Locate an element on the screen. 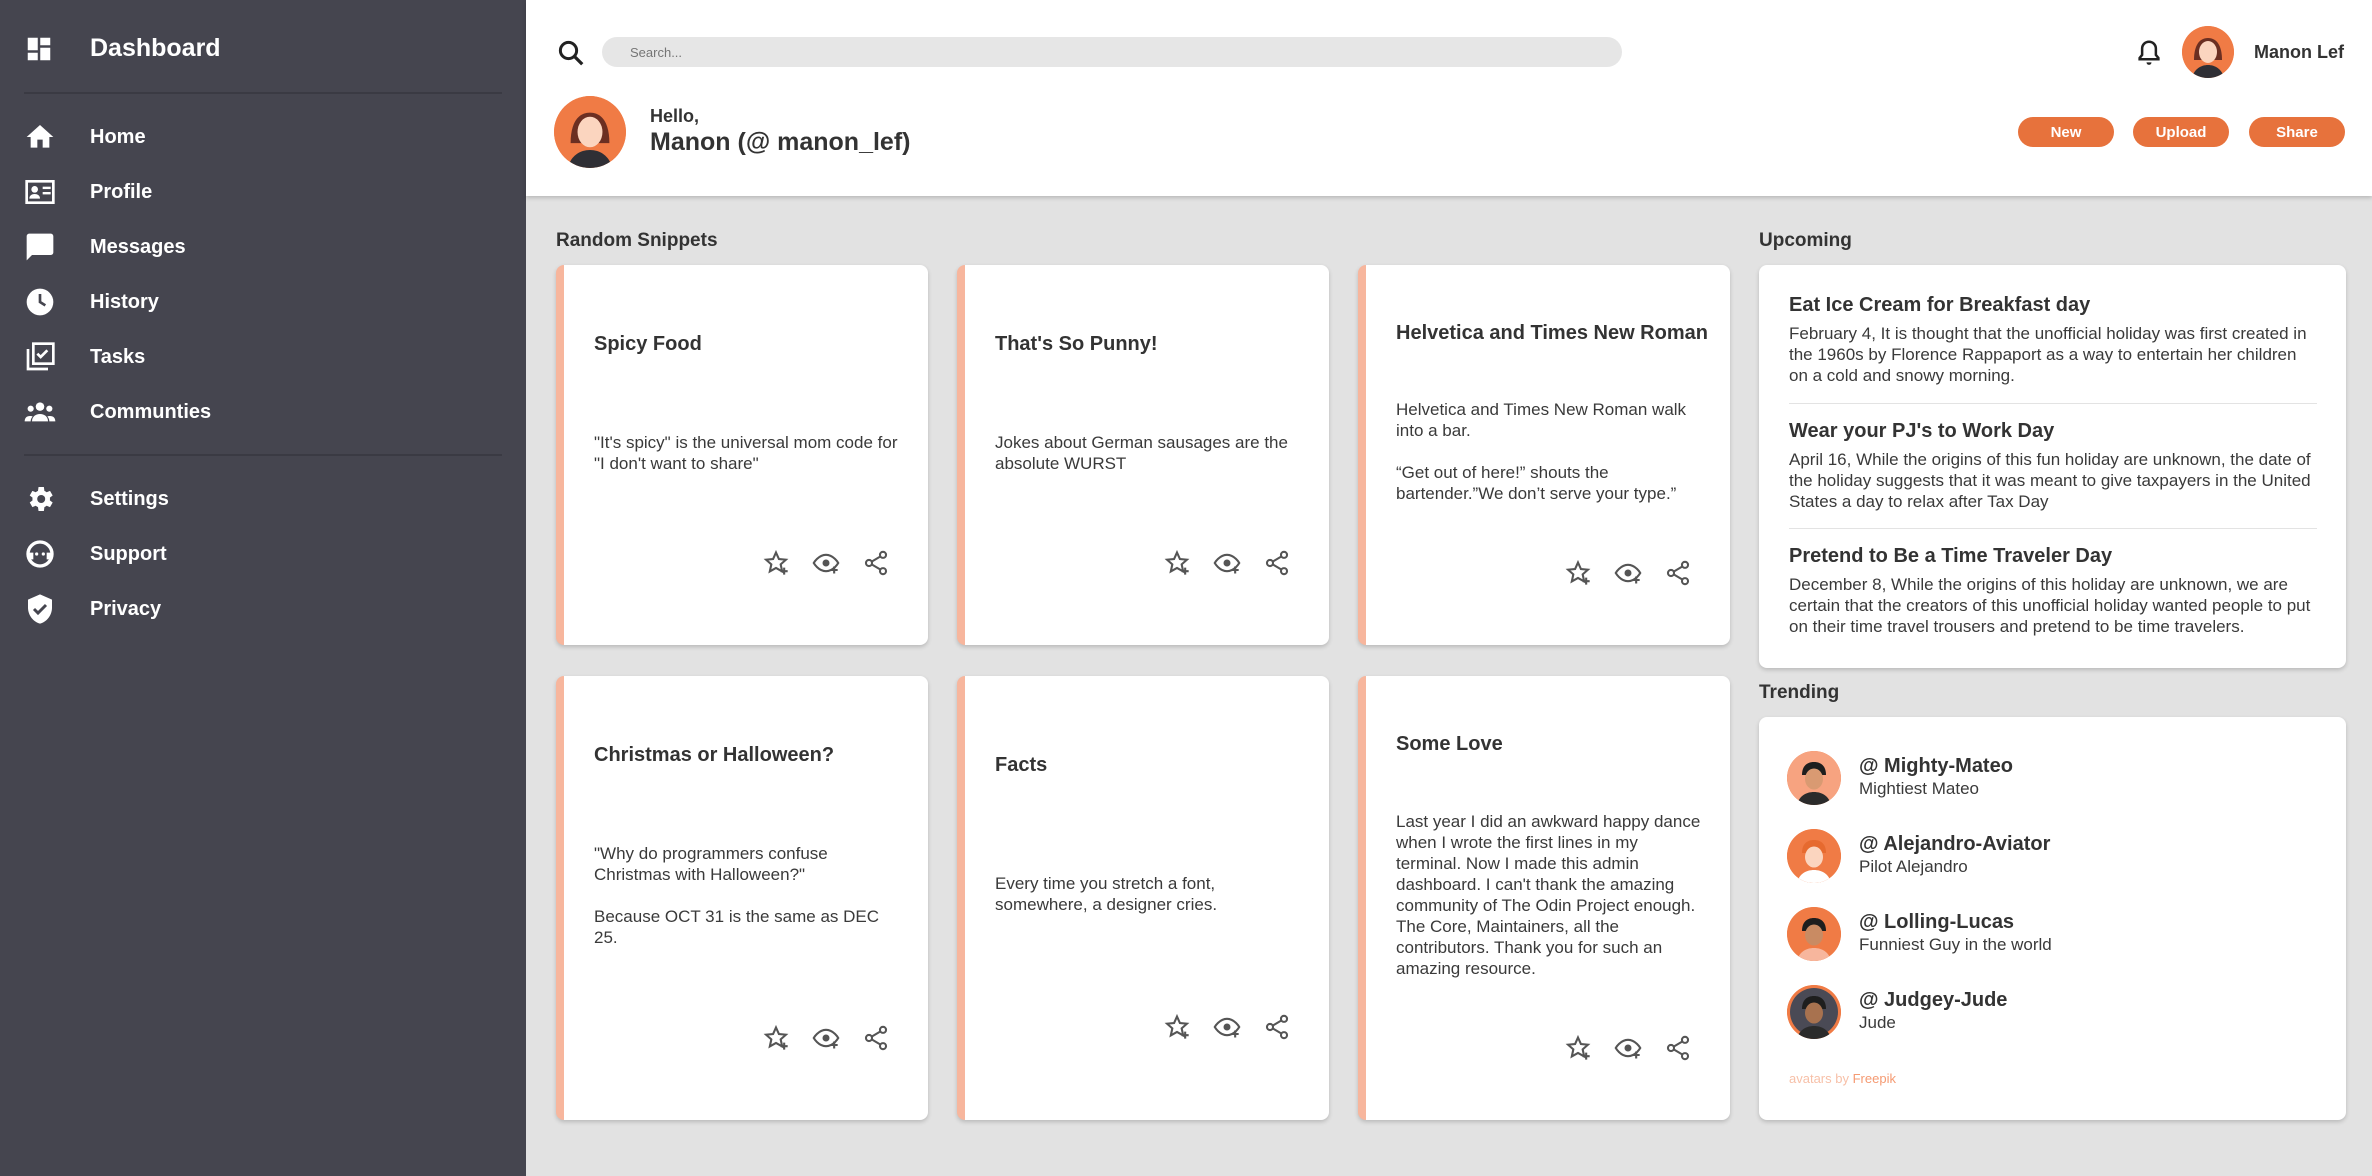 The image size is (2372, 1176). sidebar-item-label: Settings is located at coordinates (129, 498).